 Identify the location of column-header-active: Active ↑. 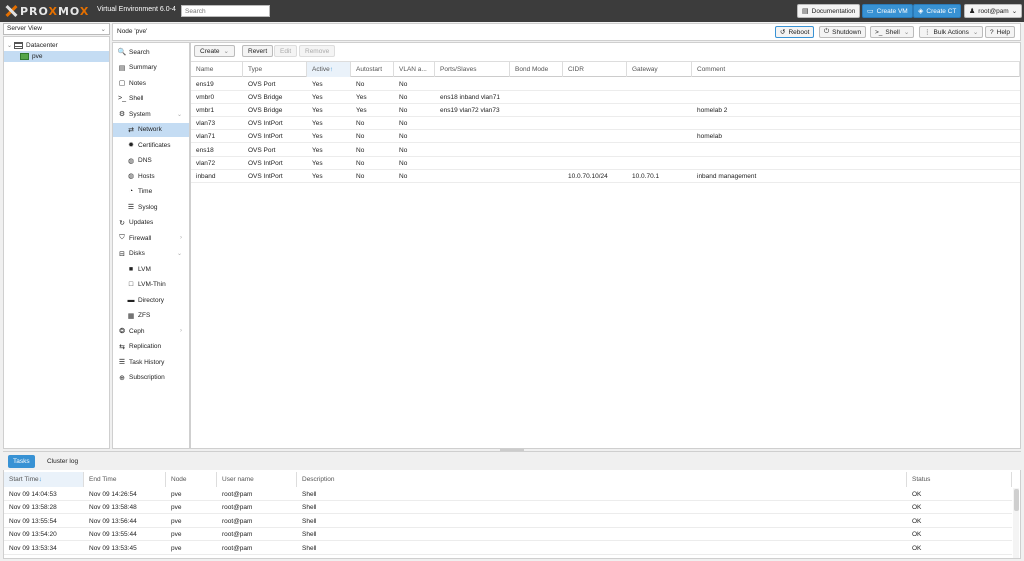
(329, 69).